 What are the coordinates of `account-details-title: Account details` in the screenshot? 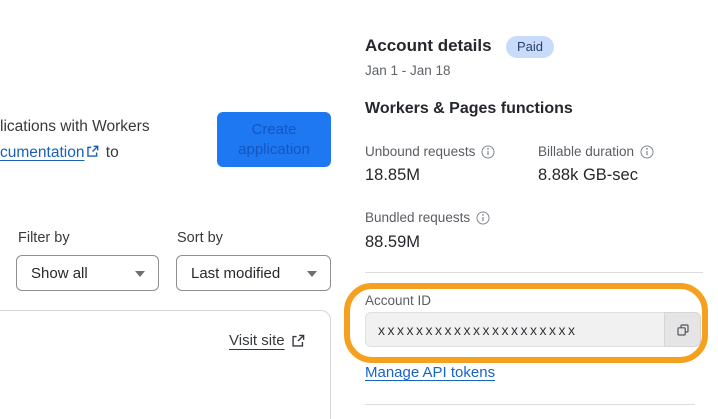 It's located at (428, 45).